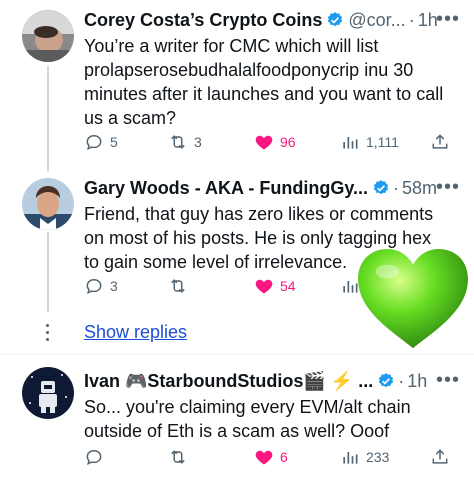  I want to click on like-button: 6, so click(271, 457).